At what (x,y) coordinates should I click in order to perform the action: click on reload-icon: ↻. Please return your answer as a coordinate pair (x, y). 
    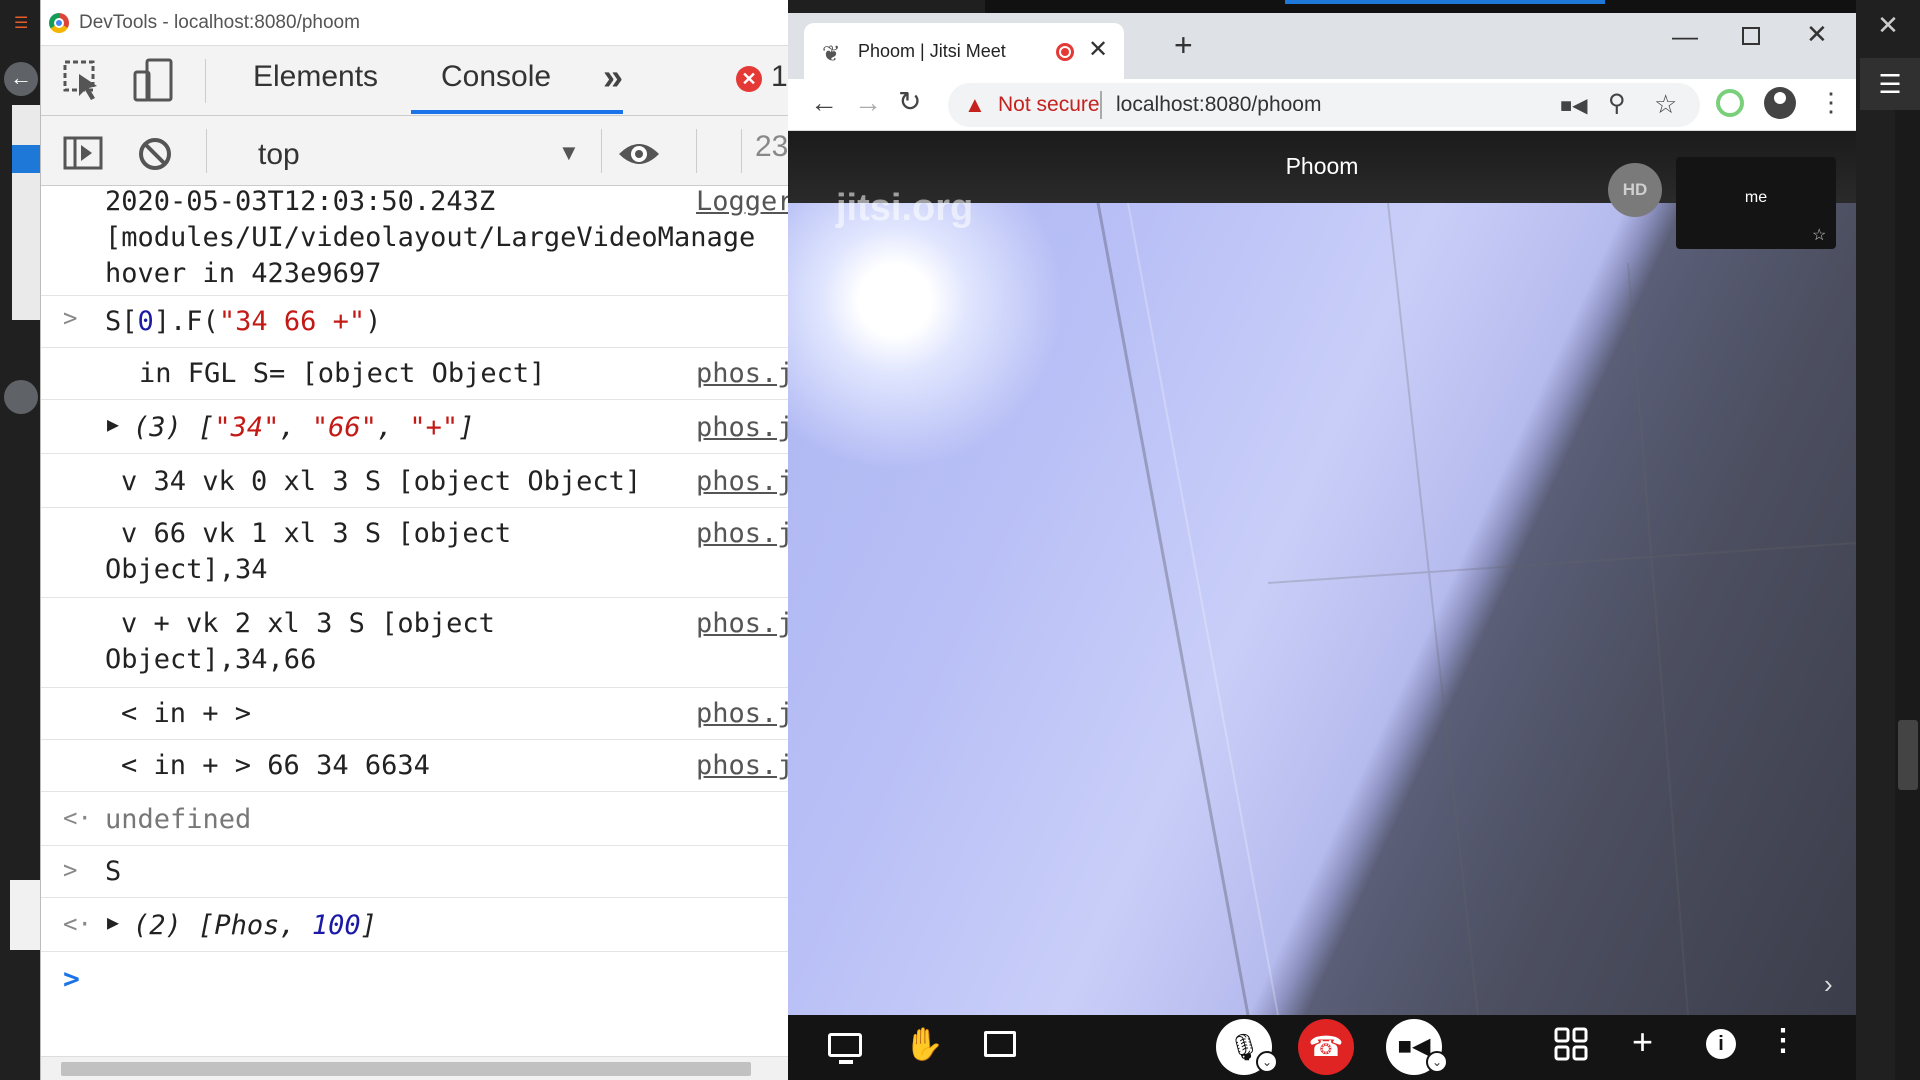
    Looking at the image, I should click on (909, 101).